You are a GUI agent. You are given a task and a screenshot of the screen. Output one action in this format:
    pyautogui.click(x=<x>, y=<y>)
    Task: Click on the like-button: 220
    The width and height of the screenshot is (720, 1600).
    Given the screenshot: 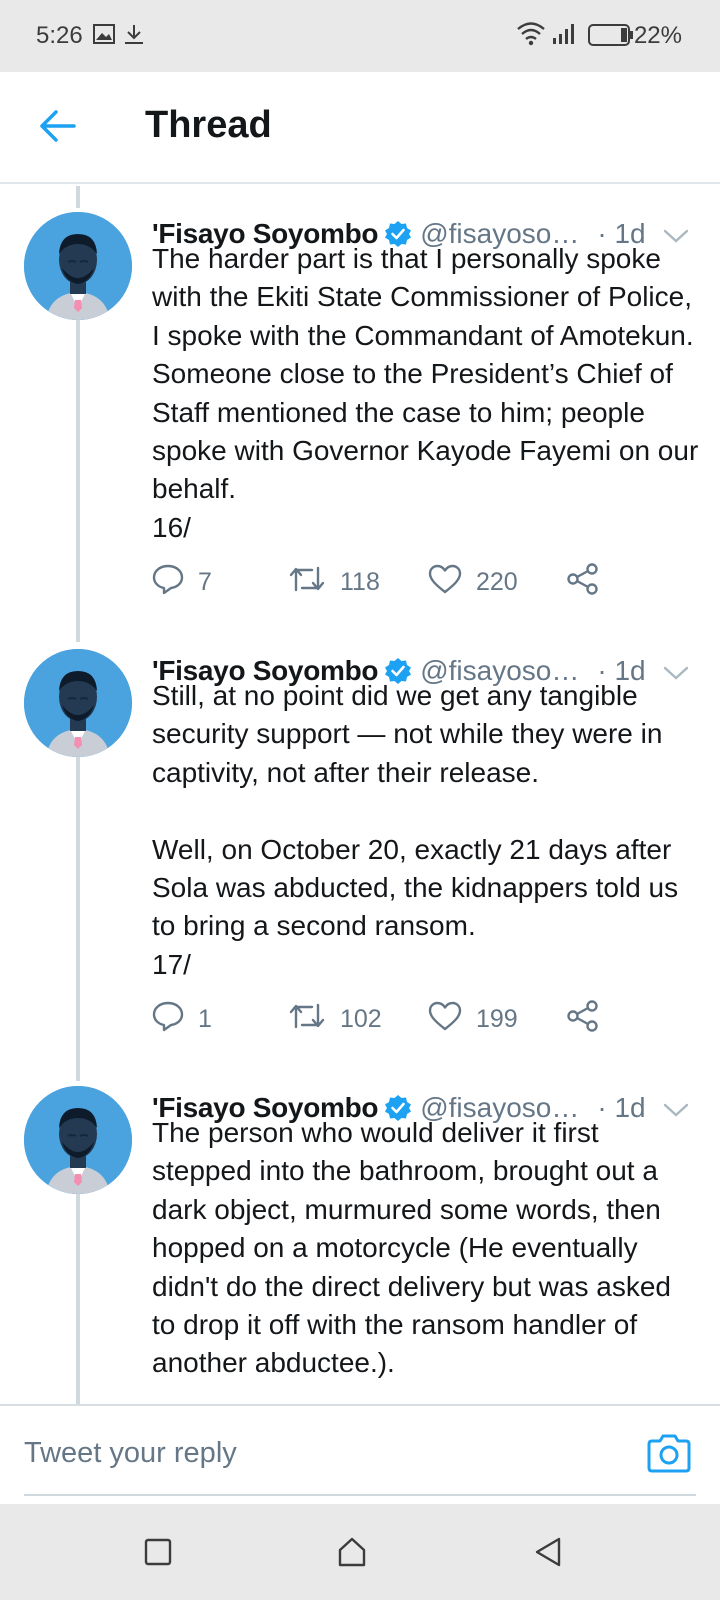 What is the action you would take?
    pyautogui.click(x=473, y=582)
    